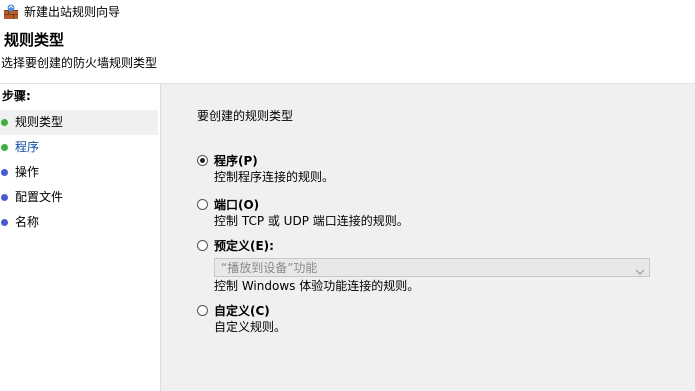 The image size is (695, 391). Describe the element at coordinates (79, 222) in the screenshot. I see `step-name: 名称` at that location.